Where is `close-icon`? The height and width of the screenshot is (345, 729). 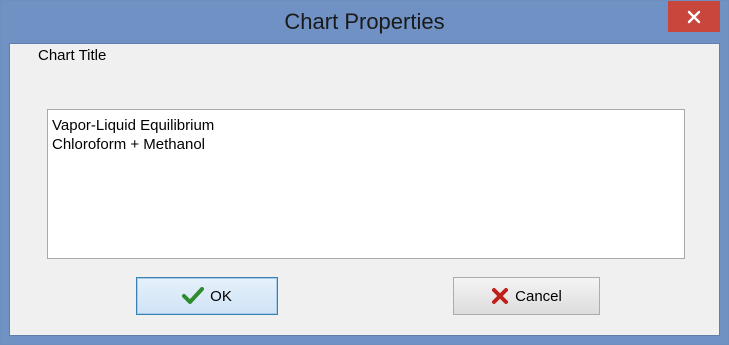
close-icon is located at coordinates (694, 16).